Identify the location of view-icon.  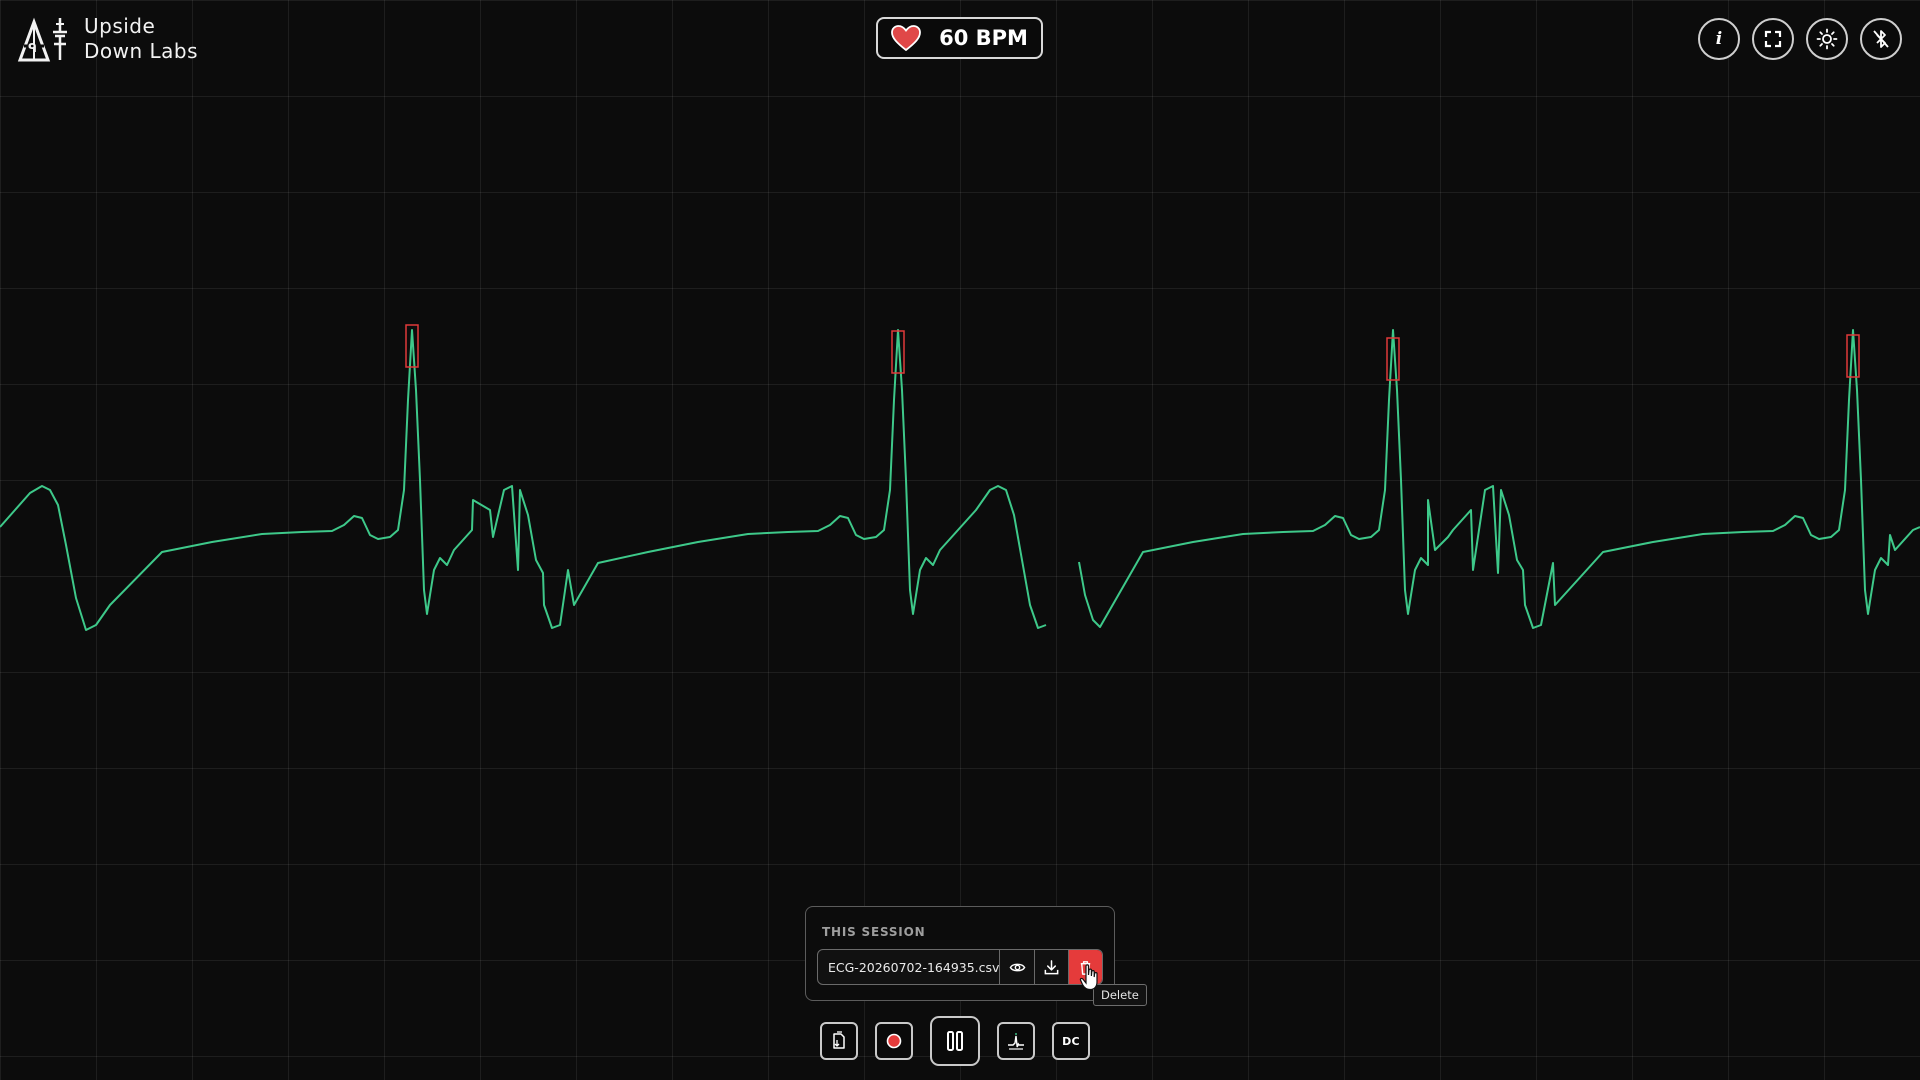
(1017, 967).